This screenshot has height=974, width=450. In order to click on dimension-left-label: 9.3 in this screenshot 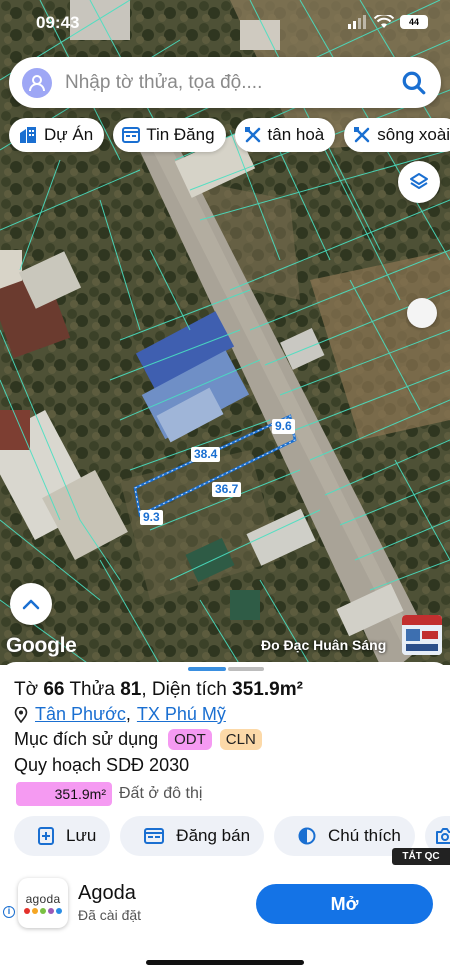, I will do `click(151, 517)`.